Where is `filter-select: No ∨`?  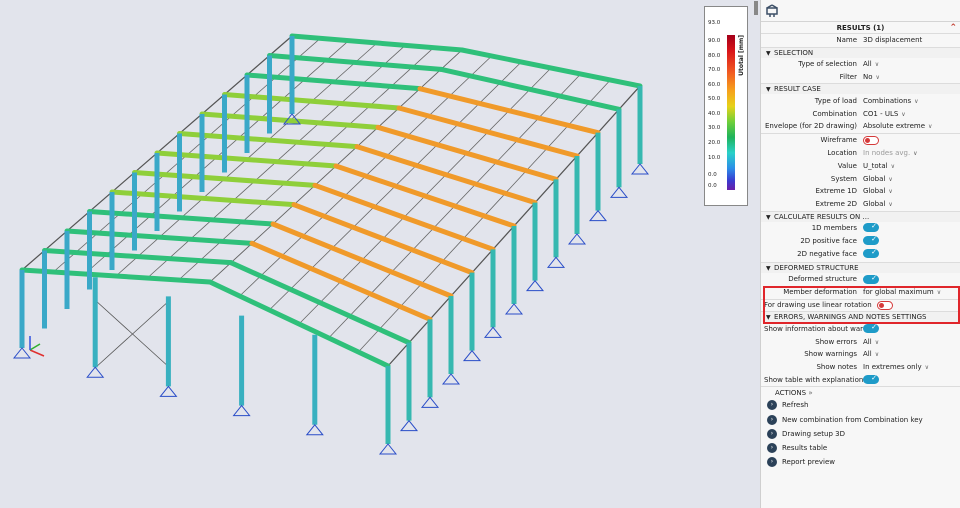 filter-select: No ∨ is located at coordinates (911, 77).